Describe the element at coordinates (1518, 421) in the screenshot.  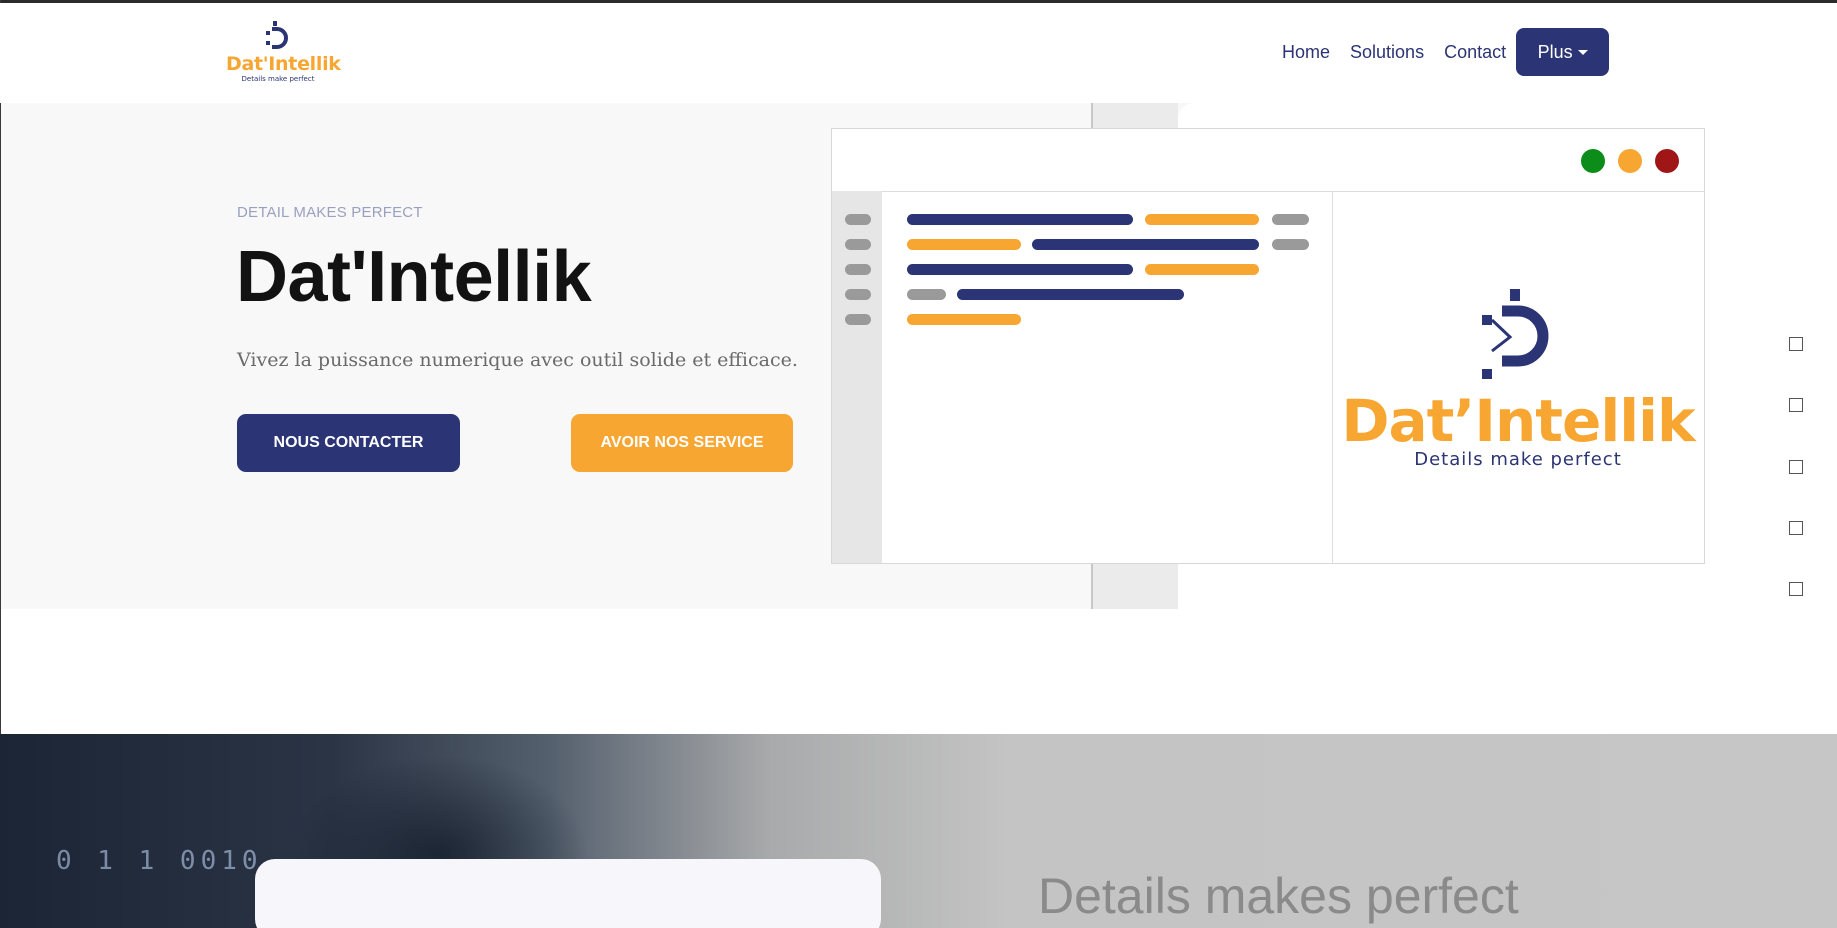
I see `mockup-logo-brand: Dat’Intellik` at that location.